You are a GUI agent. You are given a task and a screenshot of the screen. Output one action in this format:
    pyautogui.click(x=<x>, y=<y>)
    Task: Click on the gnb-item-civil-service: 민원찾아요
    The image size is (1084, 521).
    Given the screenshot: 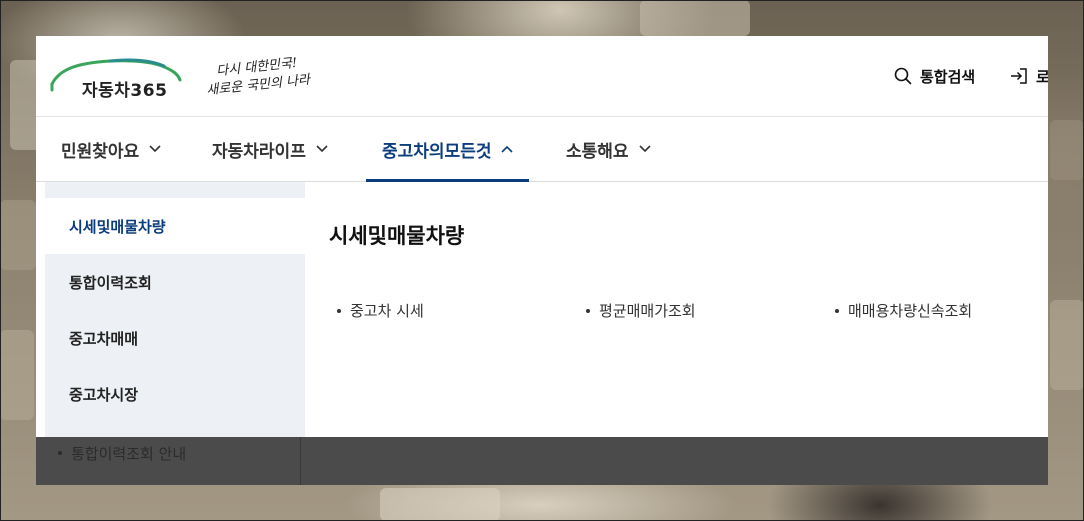 What is the action you would take?
    pyautogui.click(x=111, y=149)
    